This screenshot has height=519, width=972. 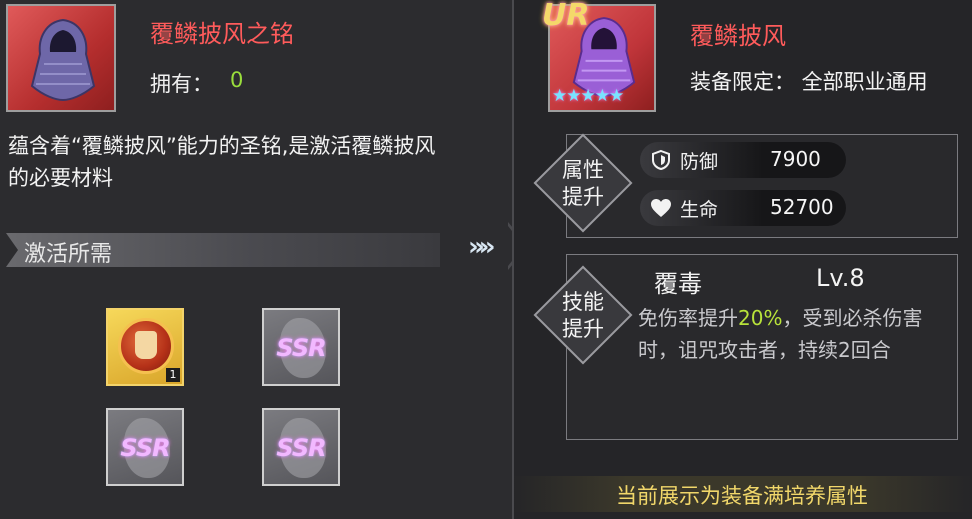 I want to click on material-item-icon, so click(x=61, y=58).